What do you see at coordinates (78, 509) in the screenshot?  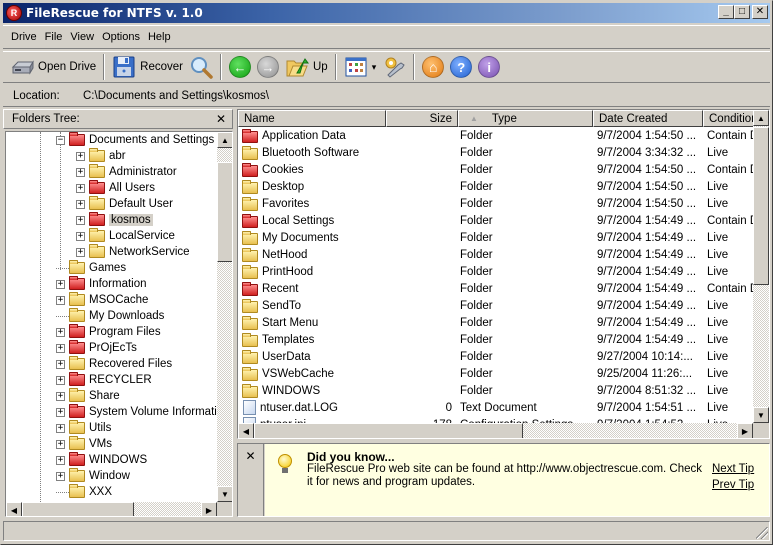 I see `tree-hscroll-thumb` at bounding box center [78, 509].